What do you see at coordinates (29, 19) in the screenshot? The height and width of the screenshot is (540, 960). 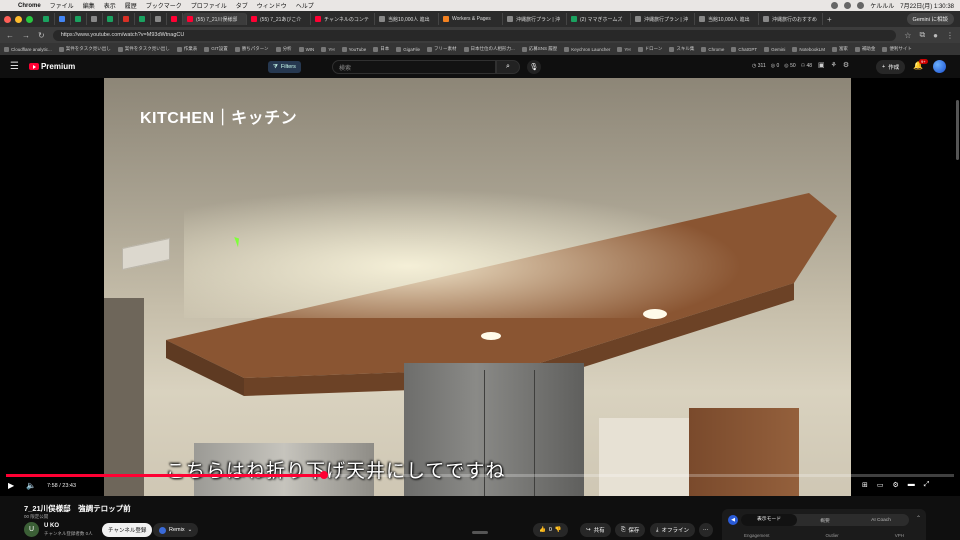 I see `zoom-window-button` at bounding box center [29, 19].